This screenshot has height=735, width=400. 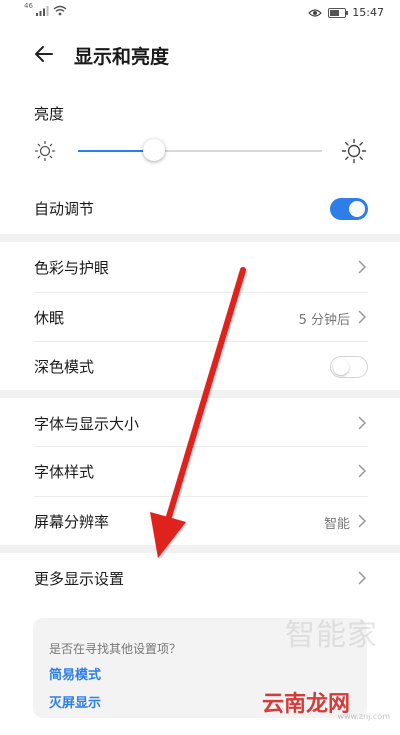 I want to click on battery-icon, so click(x=338, y=12).